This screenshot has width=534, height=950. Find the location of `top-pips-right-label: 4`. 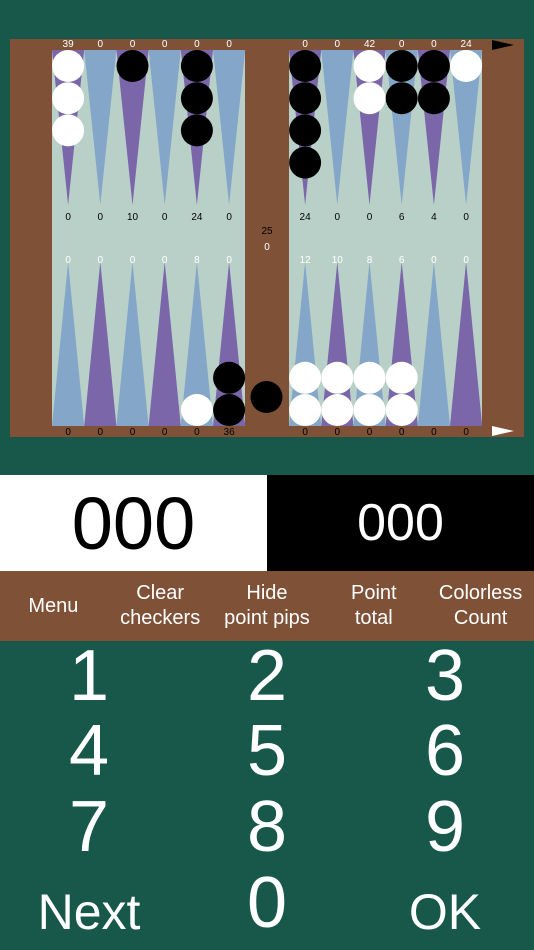

top-pips-right-label: 4 is located at coordinates (434, 217).